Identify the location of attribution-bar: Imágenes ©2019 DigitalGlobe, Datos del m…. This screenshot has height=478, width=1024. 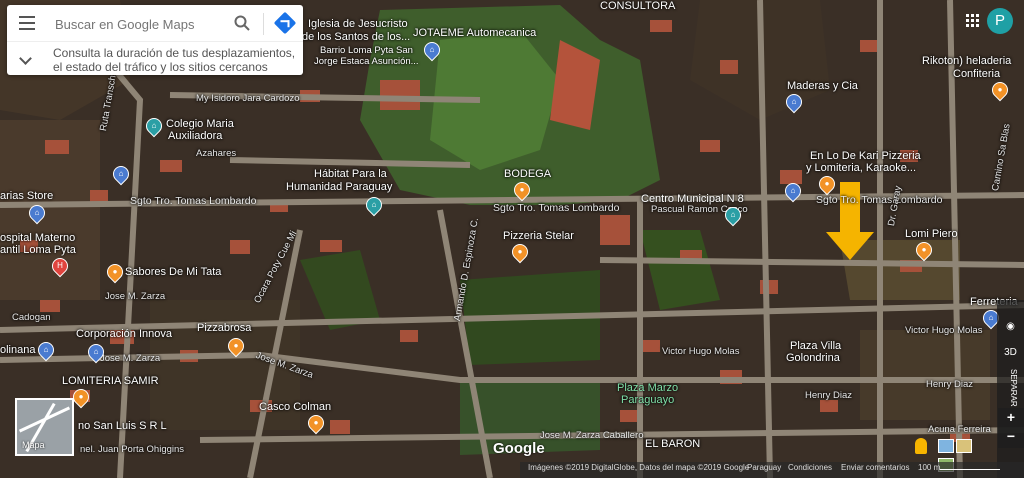
(772, 470).